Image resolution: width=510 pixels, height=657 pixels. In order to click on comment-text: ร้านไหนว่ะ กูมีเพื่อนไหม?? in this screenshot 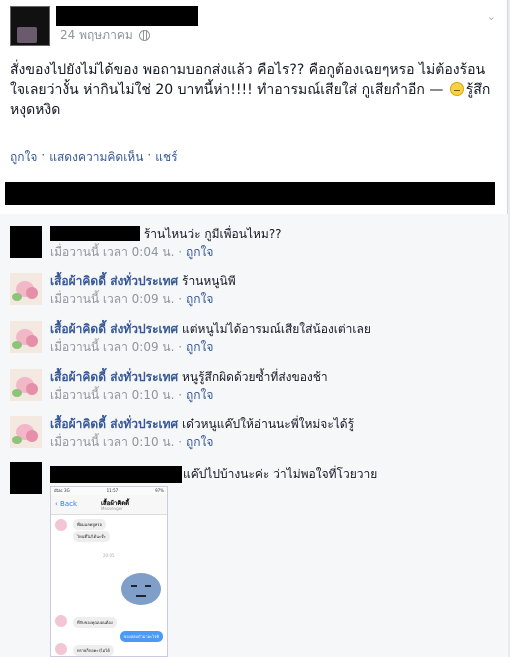, I will do `click(212, 234)`.